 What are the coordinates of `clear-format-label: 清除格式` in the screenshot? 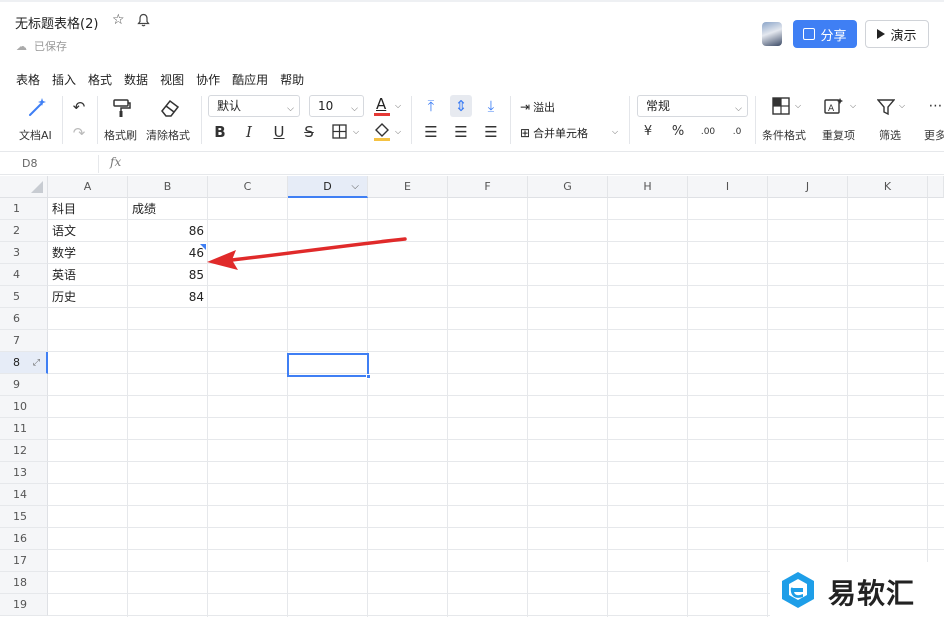 It's located at (168, 135).